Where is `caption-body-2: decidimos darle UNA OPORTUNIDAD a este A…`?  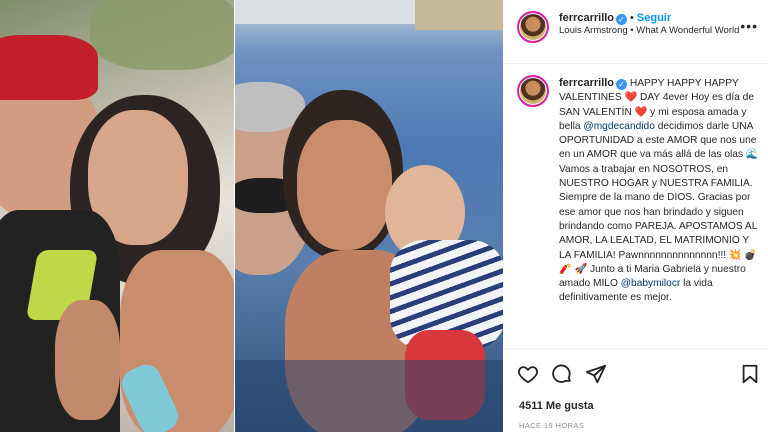 caption-body-2: decidimos darle UNA OPORTUNIDAD a este A… is located at coordinates (659, 205).